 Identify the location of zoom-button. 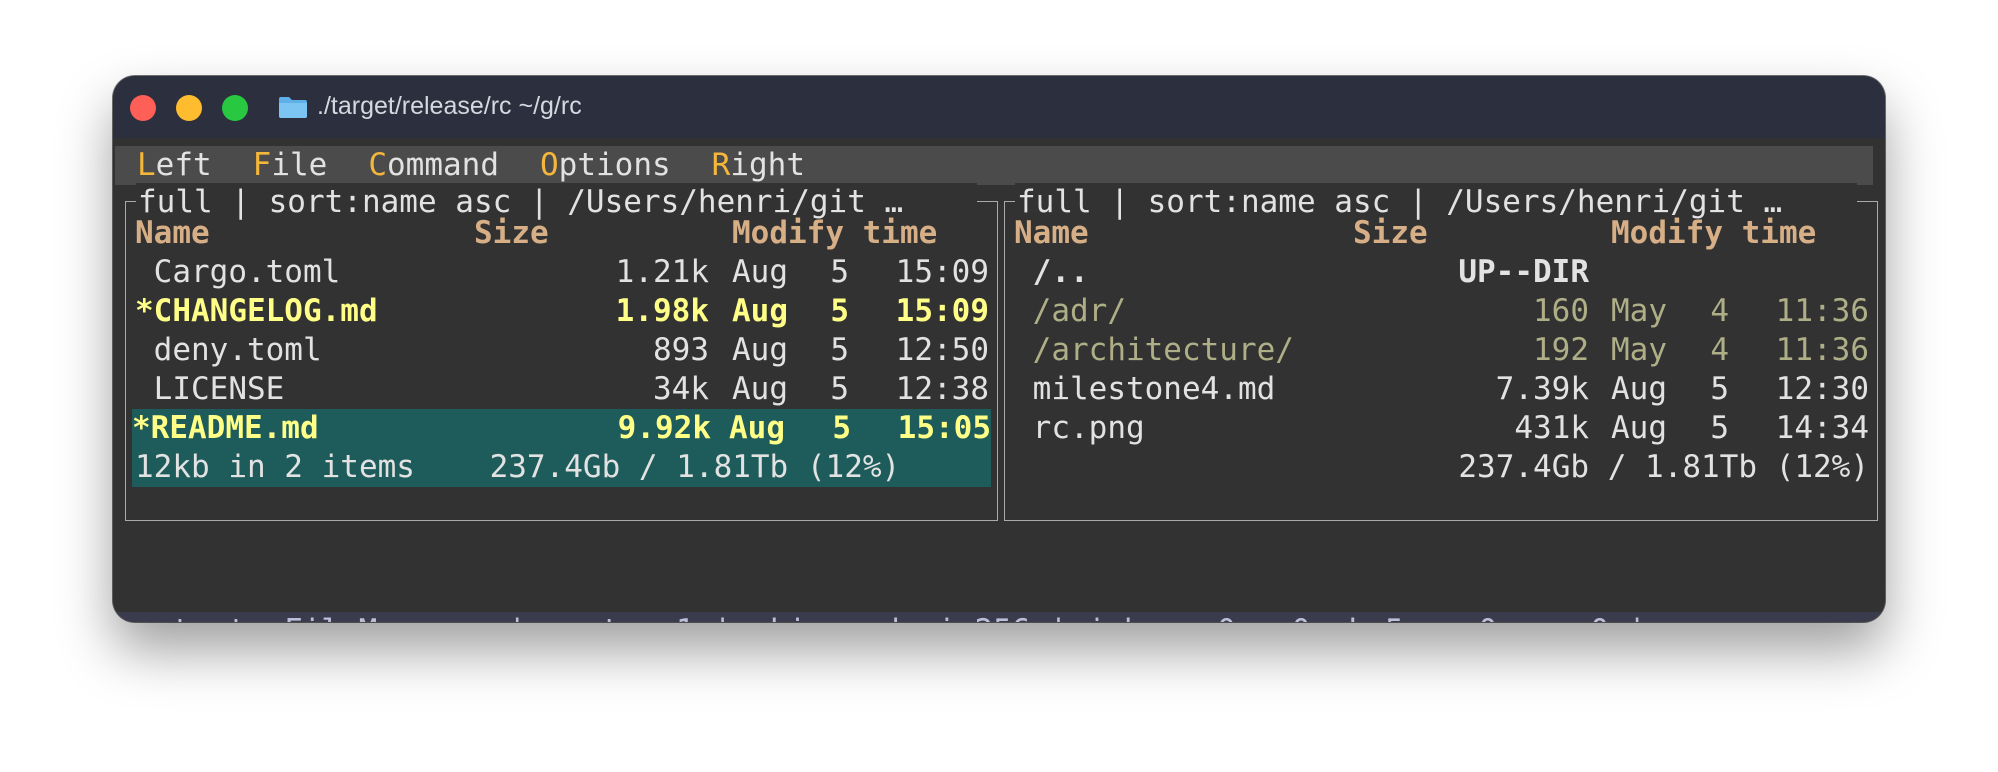
(235, 108).